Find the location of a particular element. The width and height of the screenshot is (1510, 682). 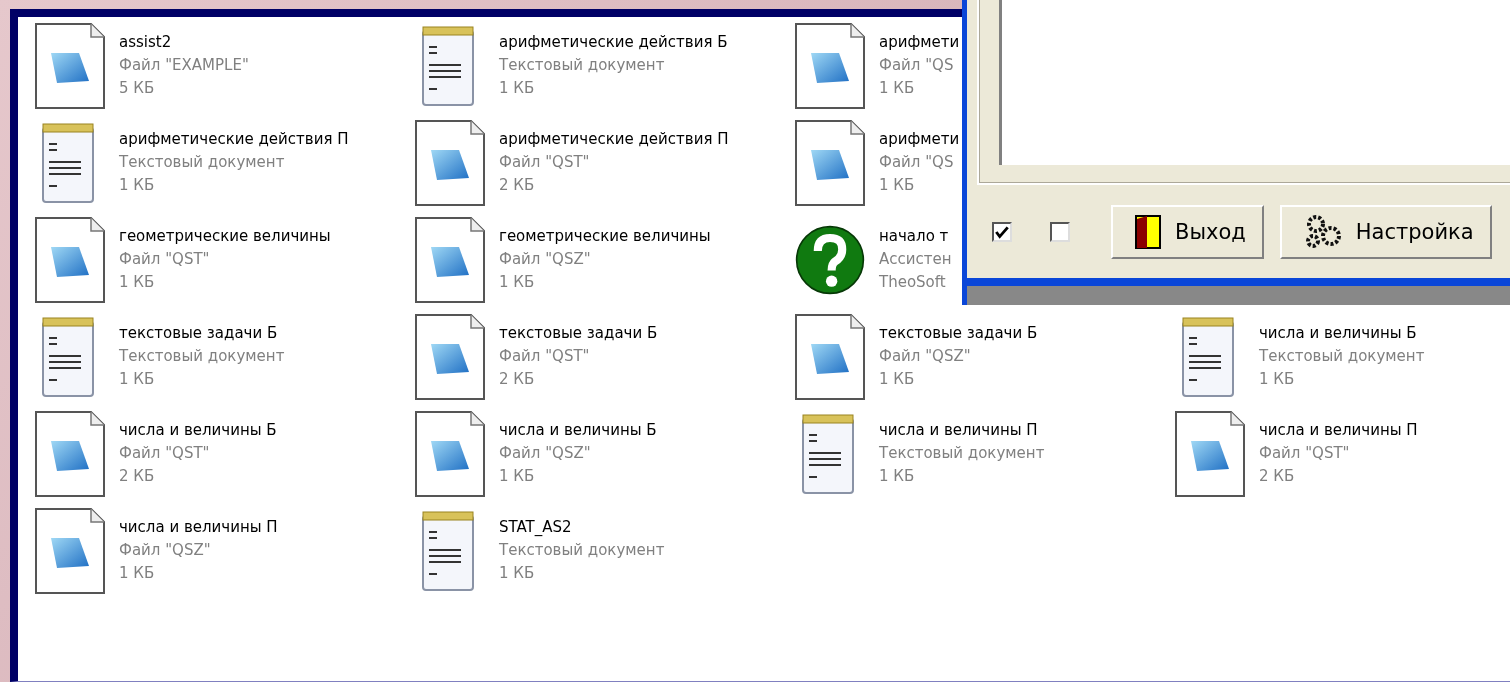

file-size: 5 КБ is located at coordinates (137, 88).